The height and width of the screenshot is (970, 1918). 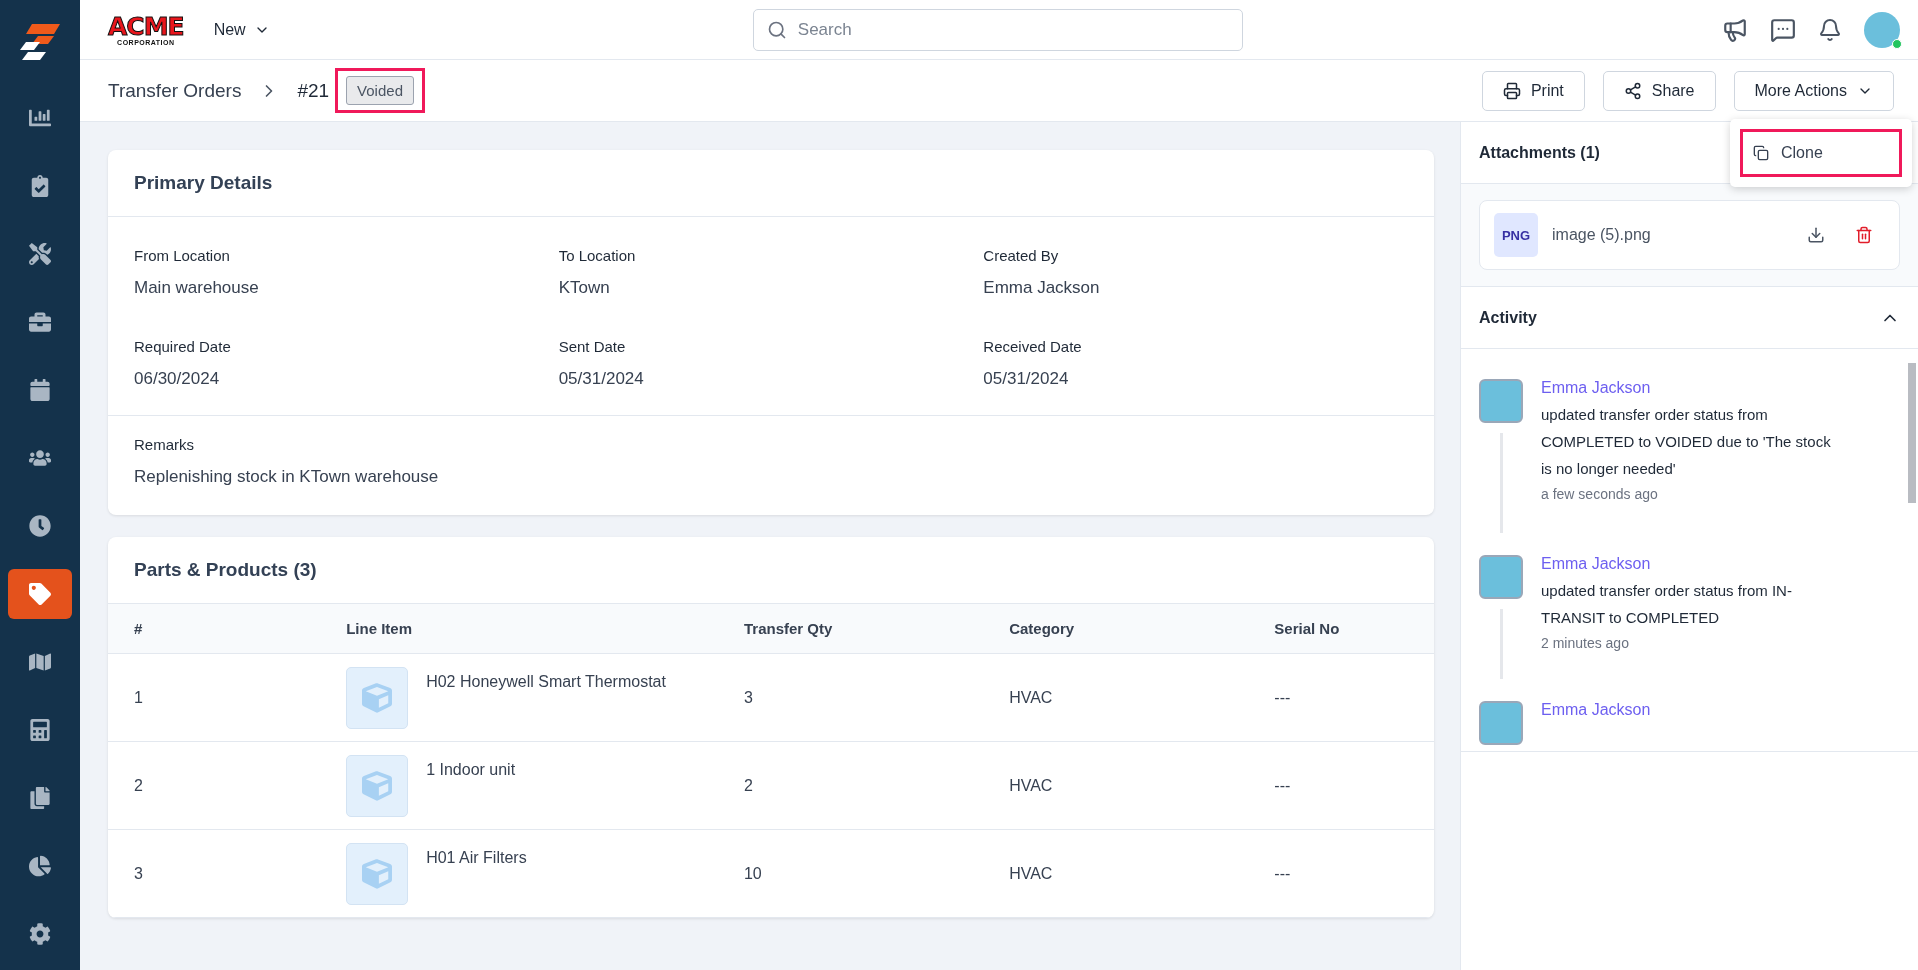 What do you see at coordinates (1602, 235) in the screenshot?
I see `file-name: image (5).png` at bounding box center [1602, 235].